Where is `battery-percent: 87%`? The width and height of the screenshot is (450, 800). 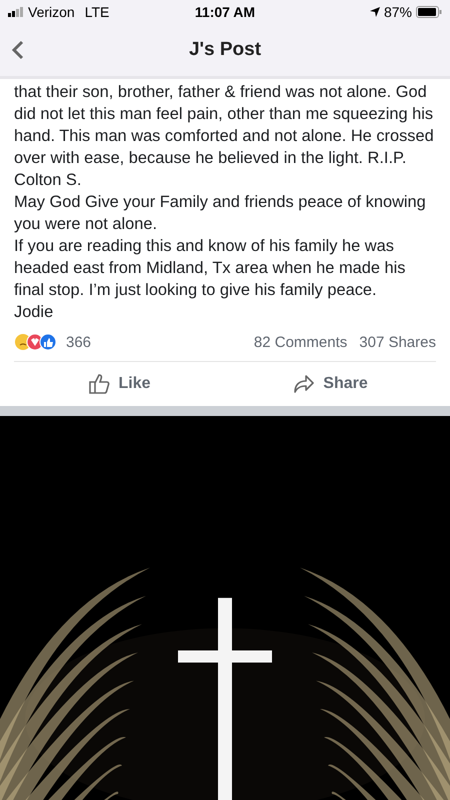
battery-percent: 87% is located at coordinates (398, 12).